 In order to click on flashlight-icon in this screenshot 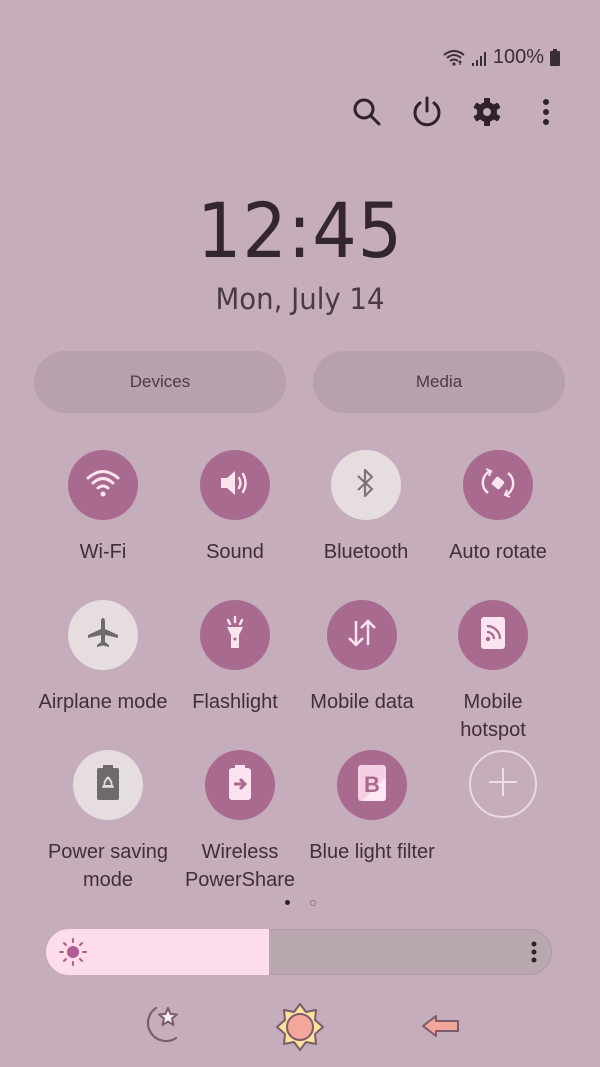, I will do `click(235, 635)`.